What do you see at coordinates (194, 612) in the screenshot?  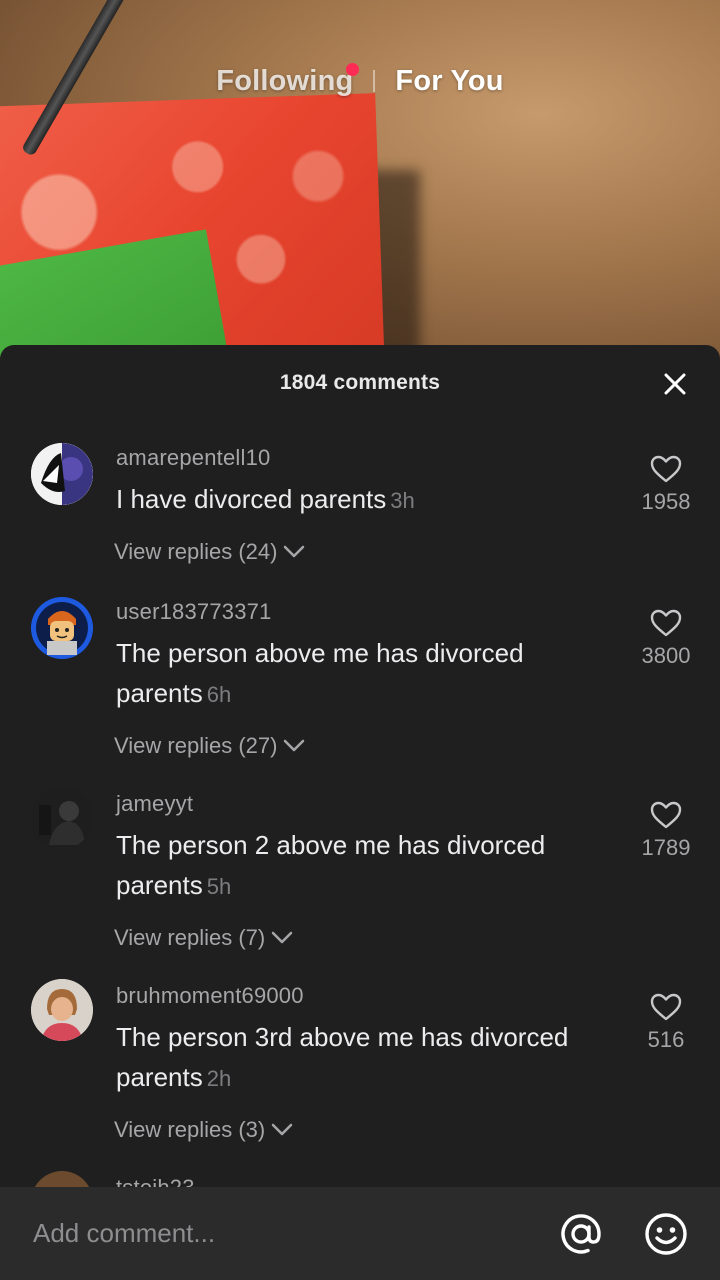 I see `comment-username: user183773371` at bounding box center [194, 612].